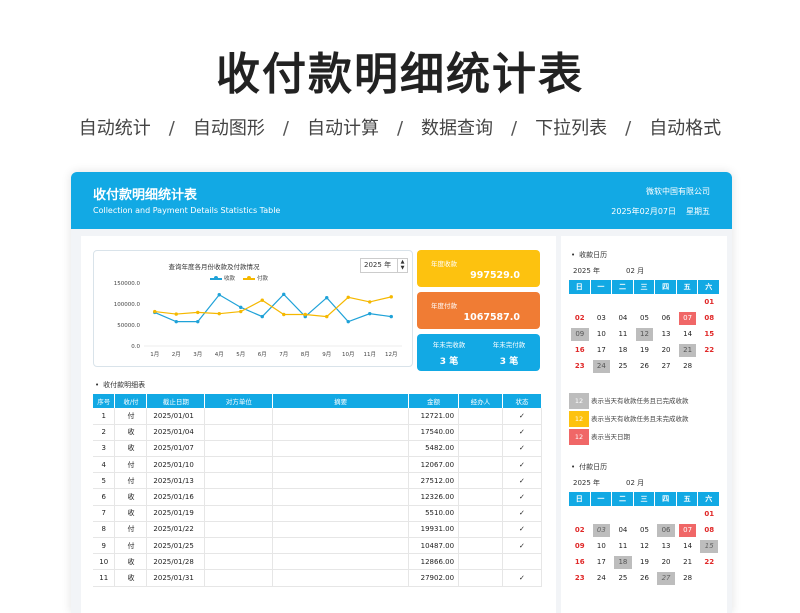  Describe the element at coordinates (666, 318) in the screenshot. I see `calendar-day: 06` at that location.